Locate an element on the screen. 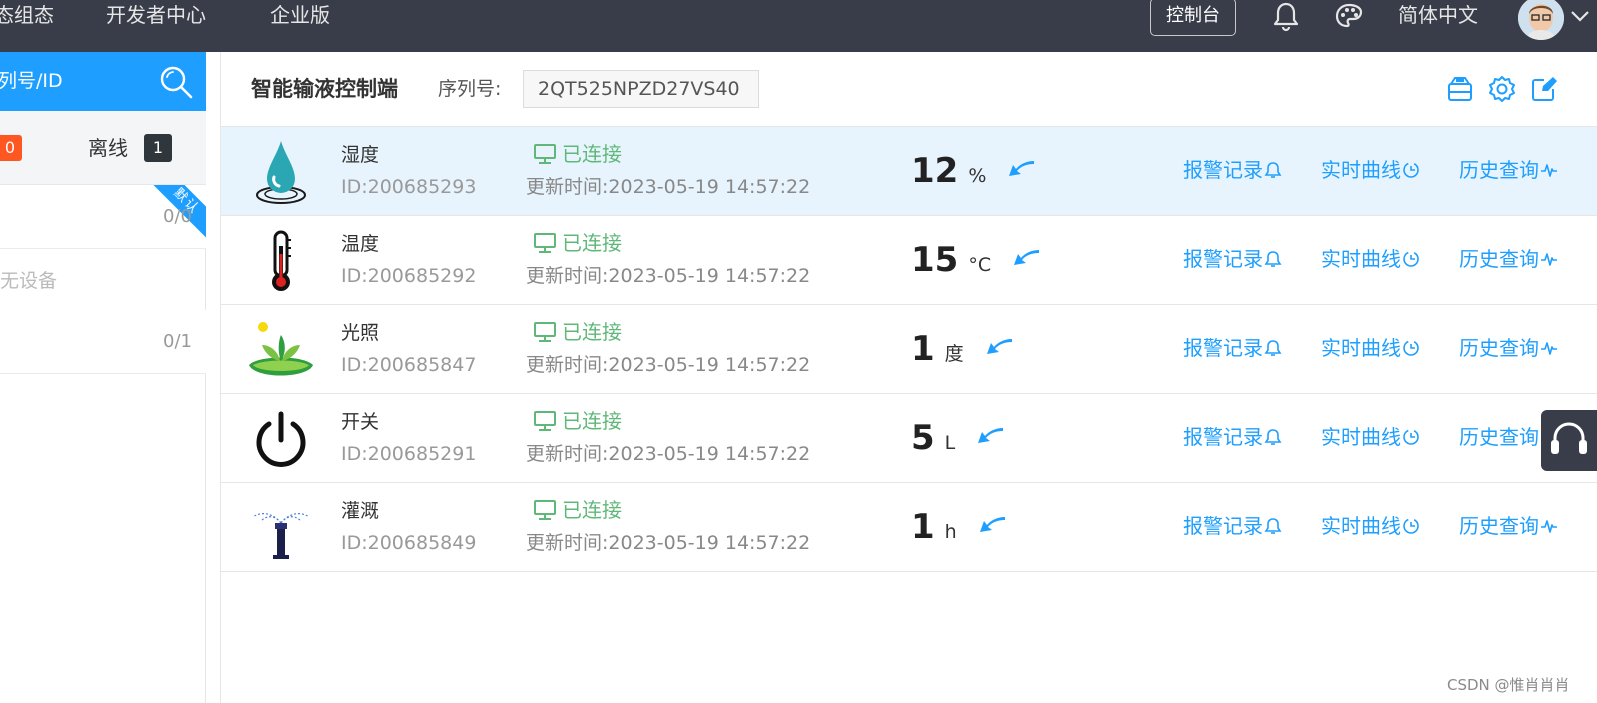 This screenshot has width=1597, height=703. device-name: 光照 is located at coordinates (360, 333).